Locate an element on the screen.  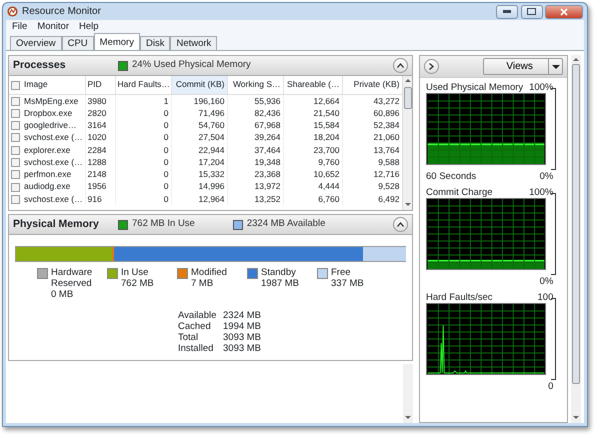
legend-value: 0 MB is located at coordinates (62, 294).